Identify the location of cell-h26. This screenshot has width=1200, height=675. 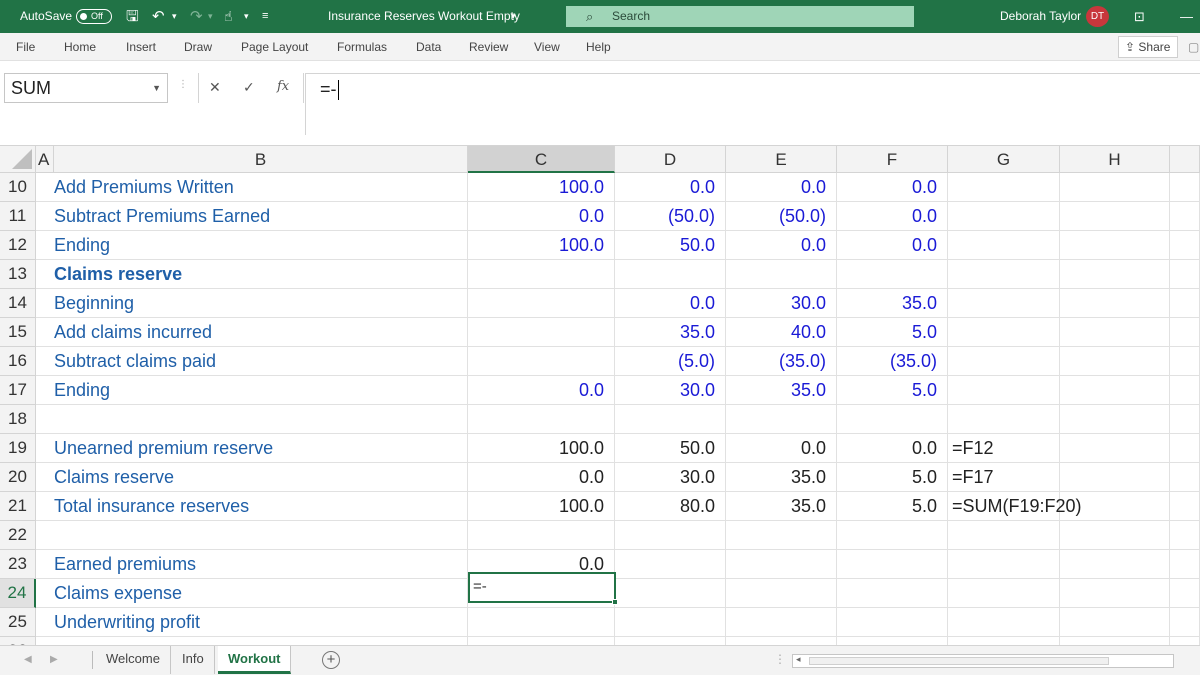
(1115, 641).